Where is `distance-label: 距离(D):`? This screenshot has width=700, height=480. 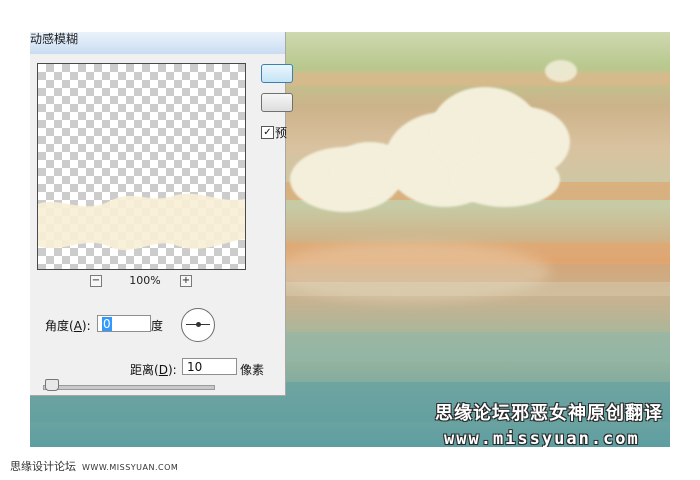 distance-label: 距离(D): is located at coordinates (153, 369).